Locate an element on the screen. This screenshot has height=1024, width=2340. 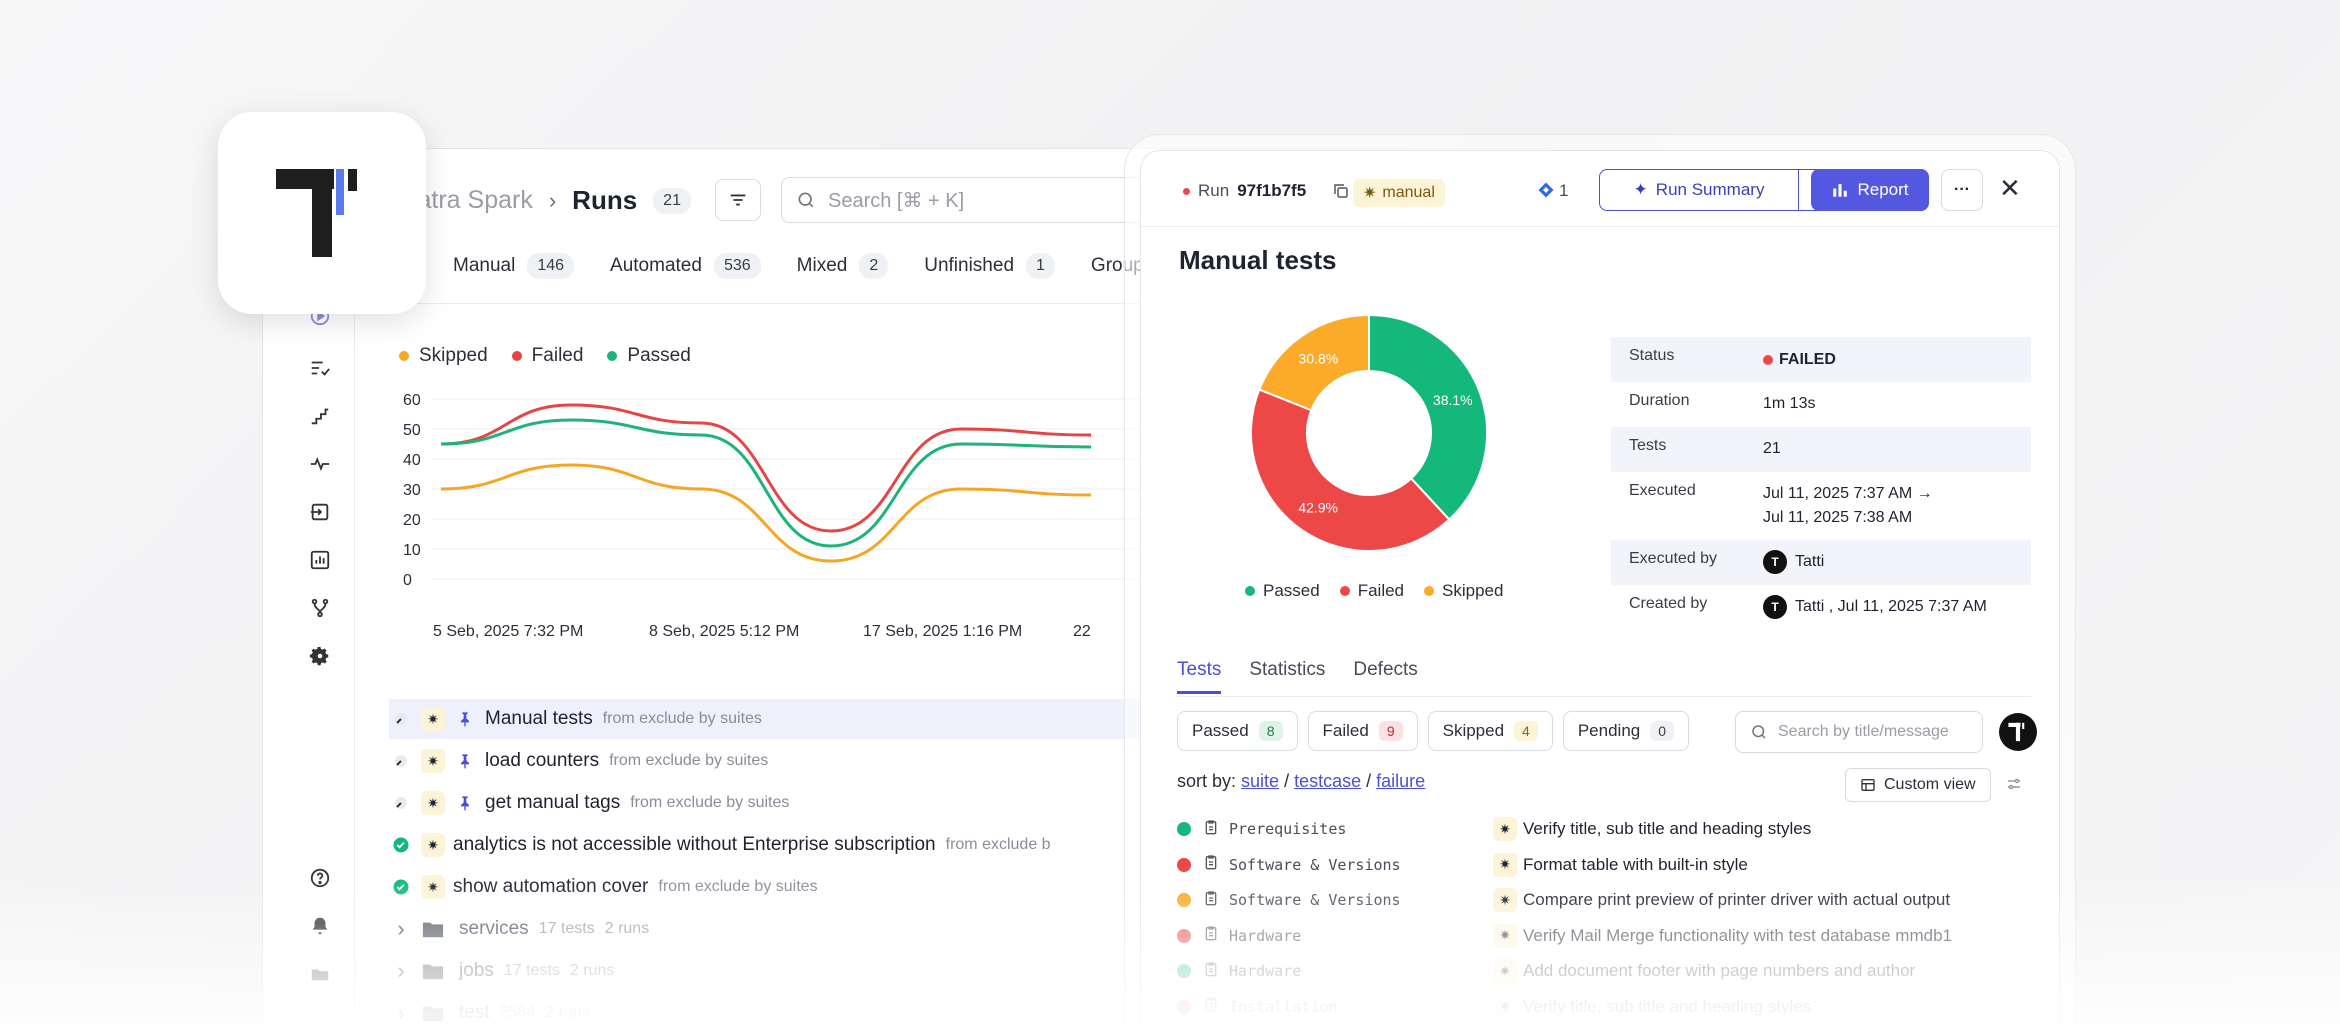
copy-icon is located at coordinates (1341, 191).